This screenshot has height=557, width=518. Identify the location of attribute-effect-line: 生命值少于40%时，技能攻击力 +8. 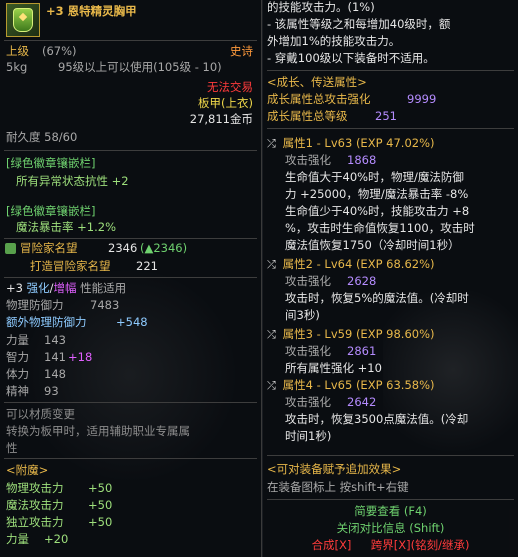
(377, 211).